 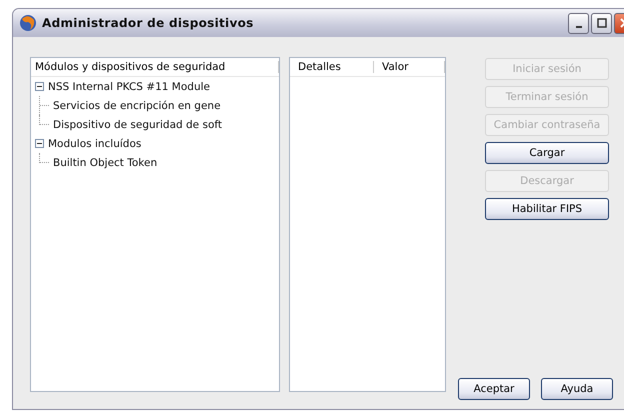 What do you see at coordinates (129, 86) in the screenshot?
I see `tree-item: NSS Internal PKCS #11 Module` at bounding box center [129, 86].